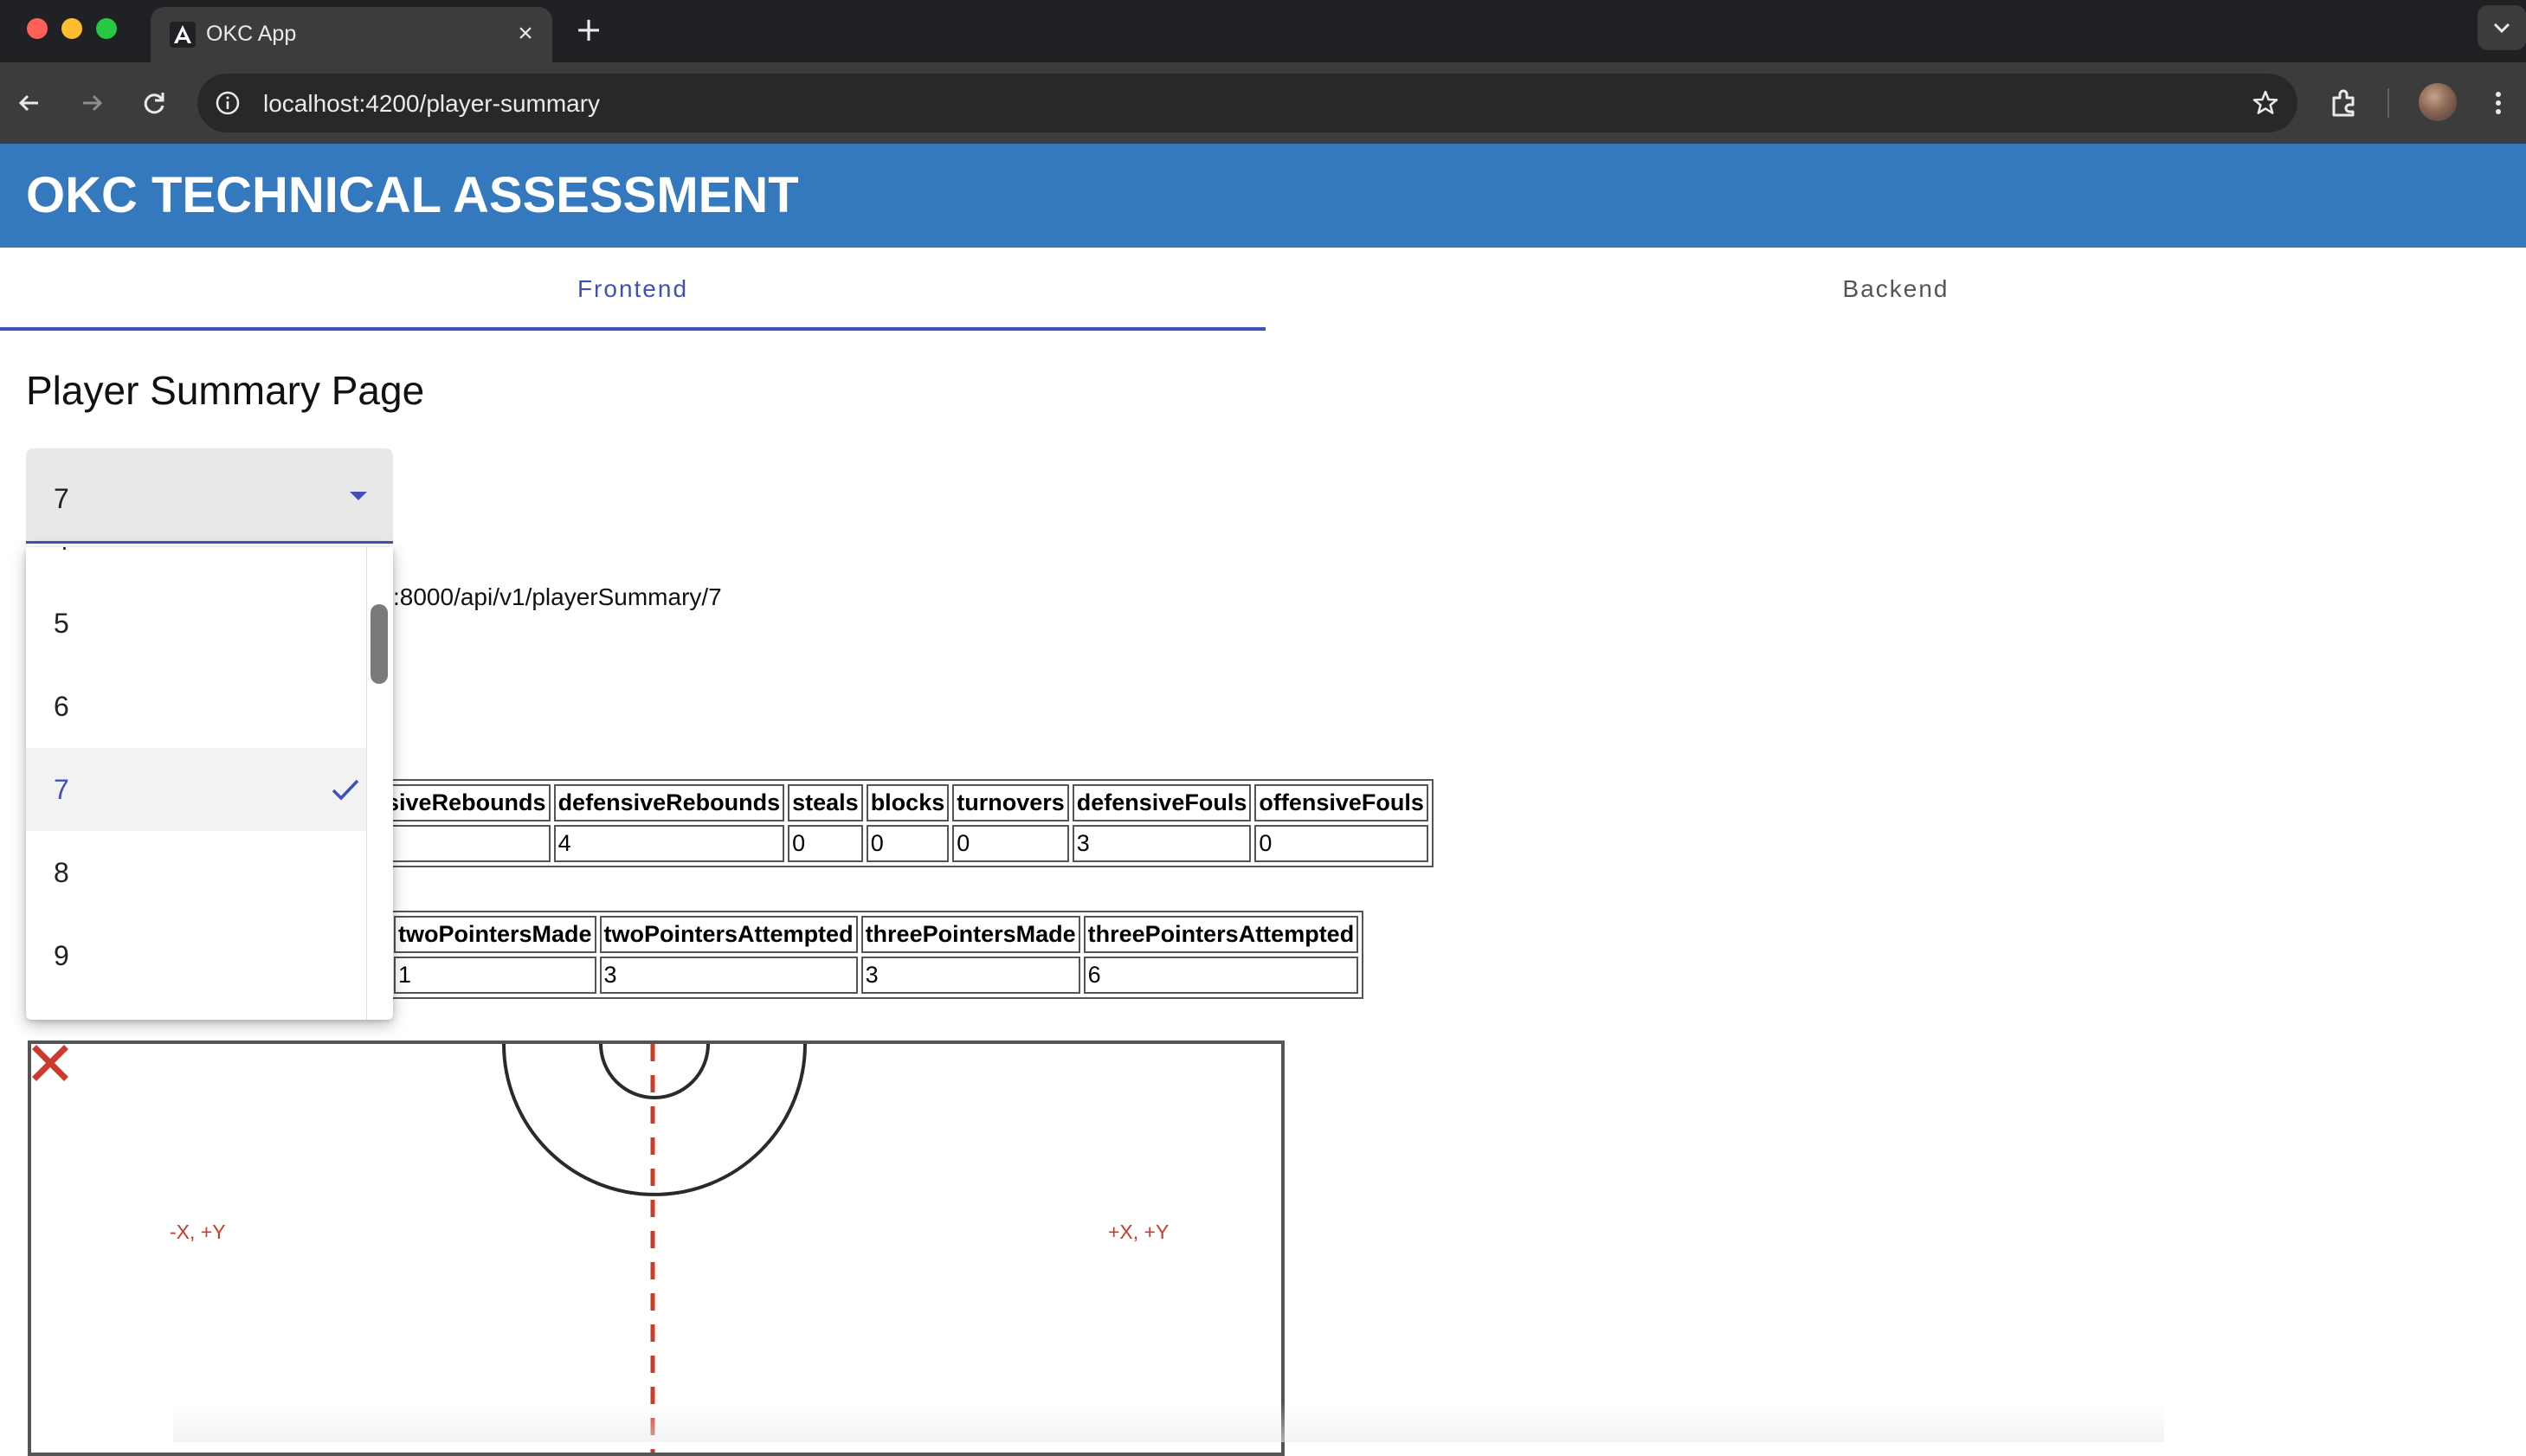 The height and width of the screenshot is (1456, 2526). I want to click on basketball-court: -X, +Y +X, +Y, so click(656, 1248).